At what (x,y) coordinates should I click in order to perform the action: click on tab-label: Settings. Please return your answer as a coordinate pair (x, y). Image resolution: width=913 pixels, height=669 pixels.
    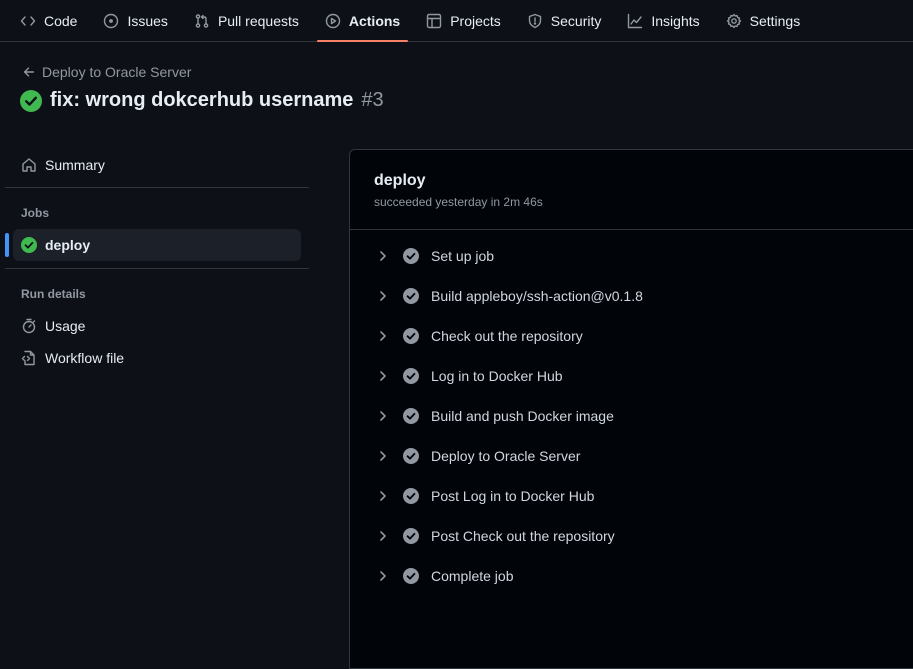
    Looking at the image, I should click on (775, 20).